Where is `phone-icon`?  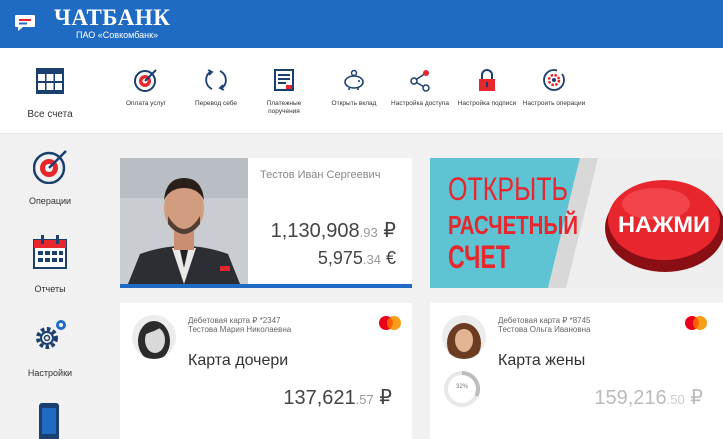
phone-icon is located at coordinates (49, 421).